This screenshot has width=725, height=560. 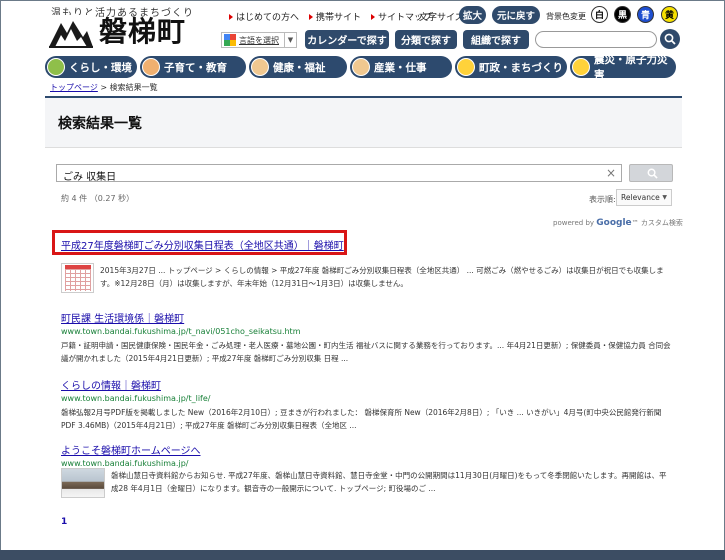 I want to click on site-logo: 磐梯町, so click(x=122, y=33).